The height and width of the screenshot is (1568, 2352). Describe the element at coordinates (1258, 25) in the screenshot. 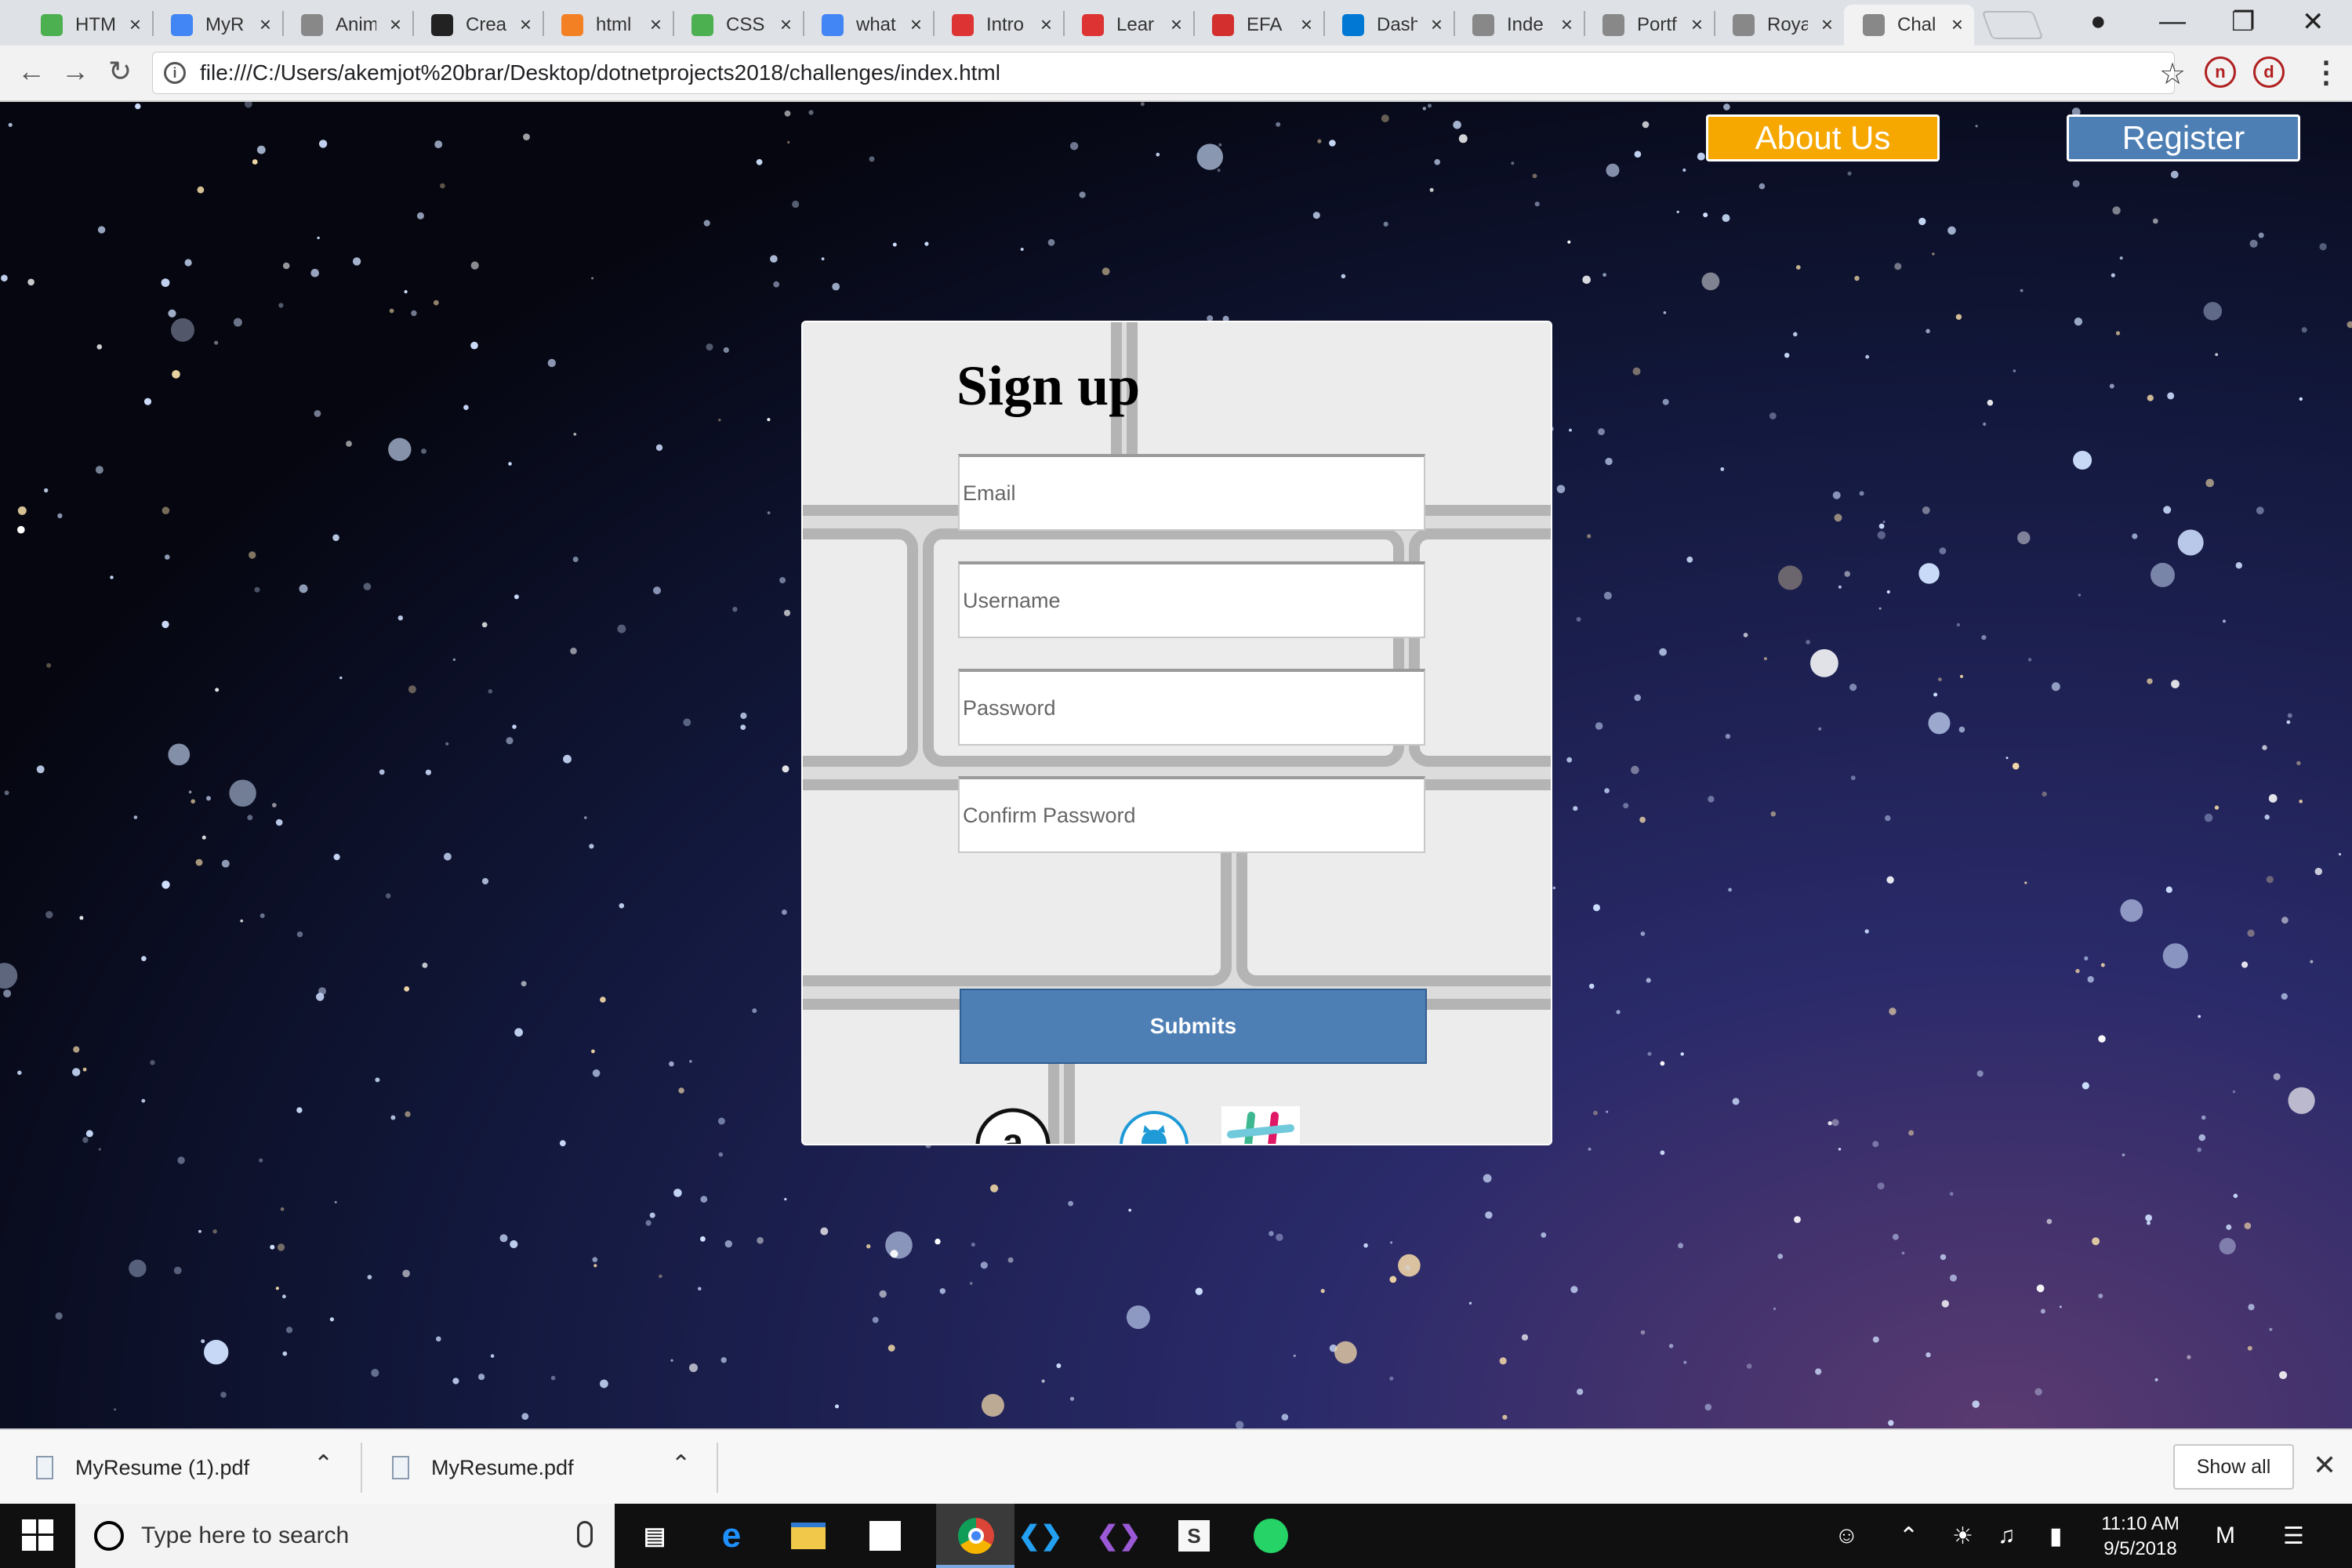

I see `browser-tab: EFA ×` at that location.